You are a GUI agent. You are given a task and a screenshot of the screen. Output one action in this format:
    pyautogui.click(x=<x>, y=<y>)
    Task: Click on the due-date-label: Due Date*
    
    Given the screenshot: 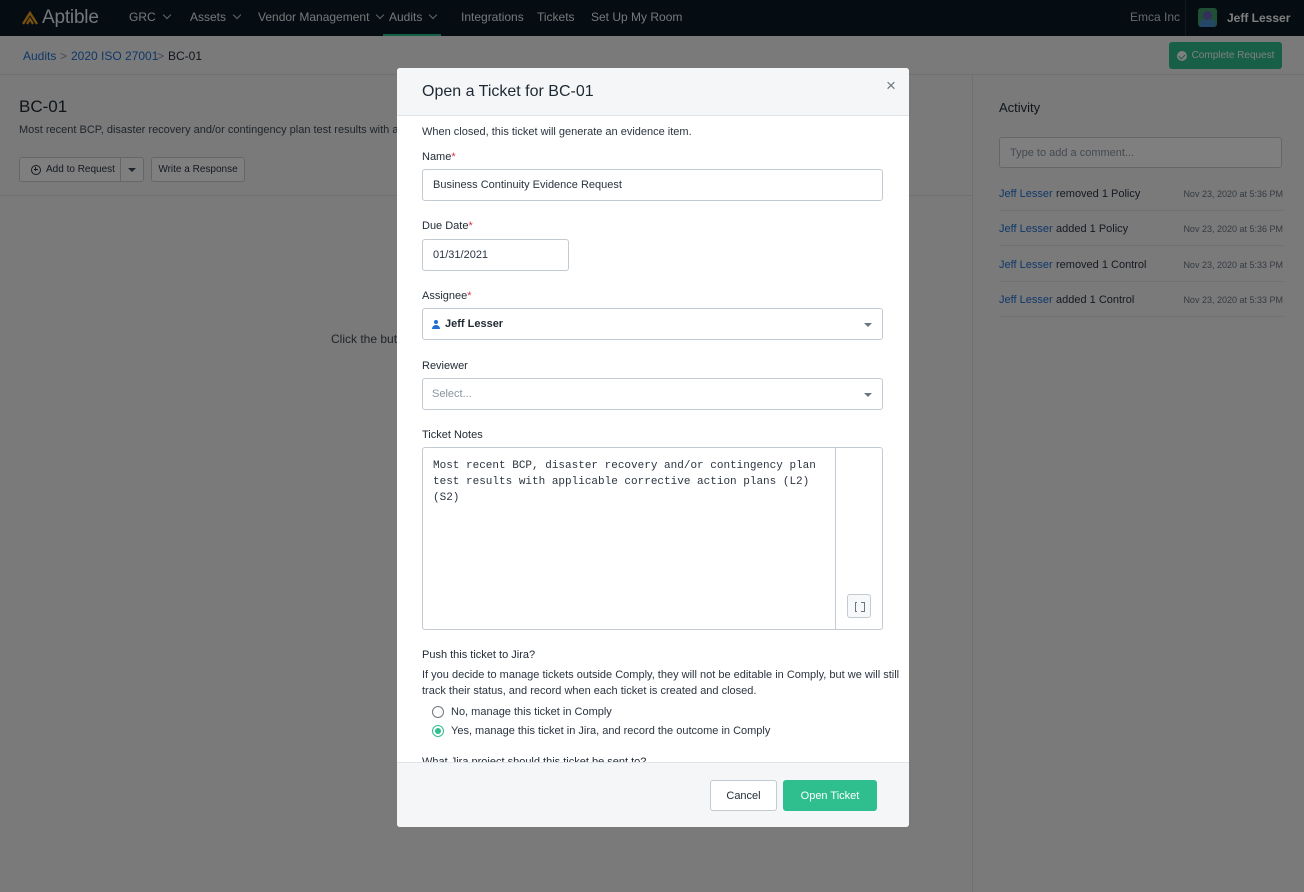 What is the action you would take?
    pyautogui.click(x=447, y=226)
    